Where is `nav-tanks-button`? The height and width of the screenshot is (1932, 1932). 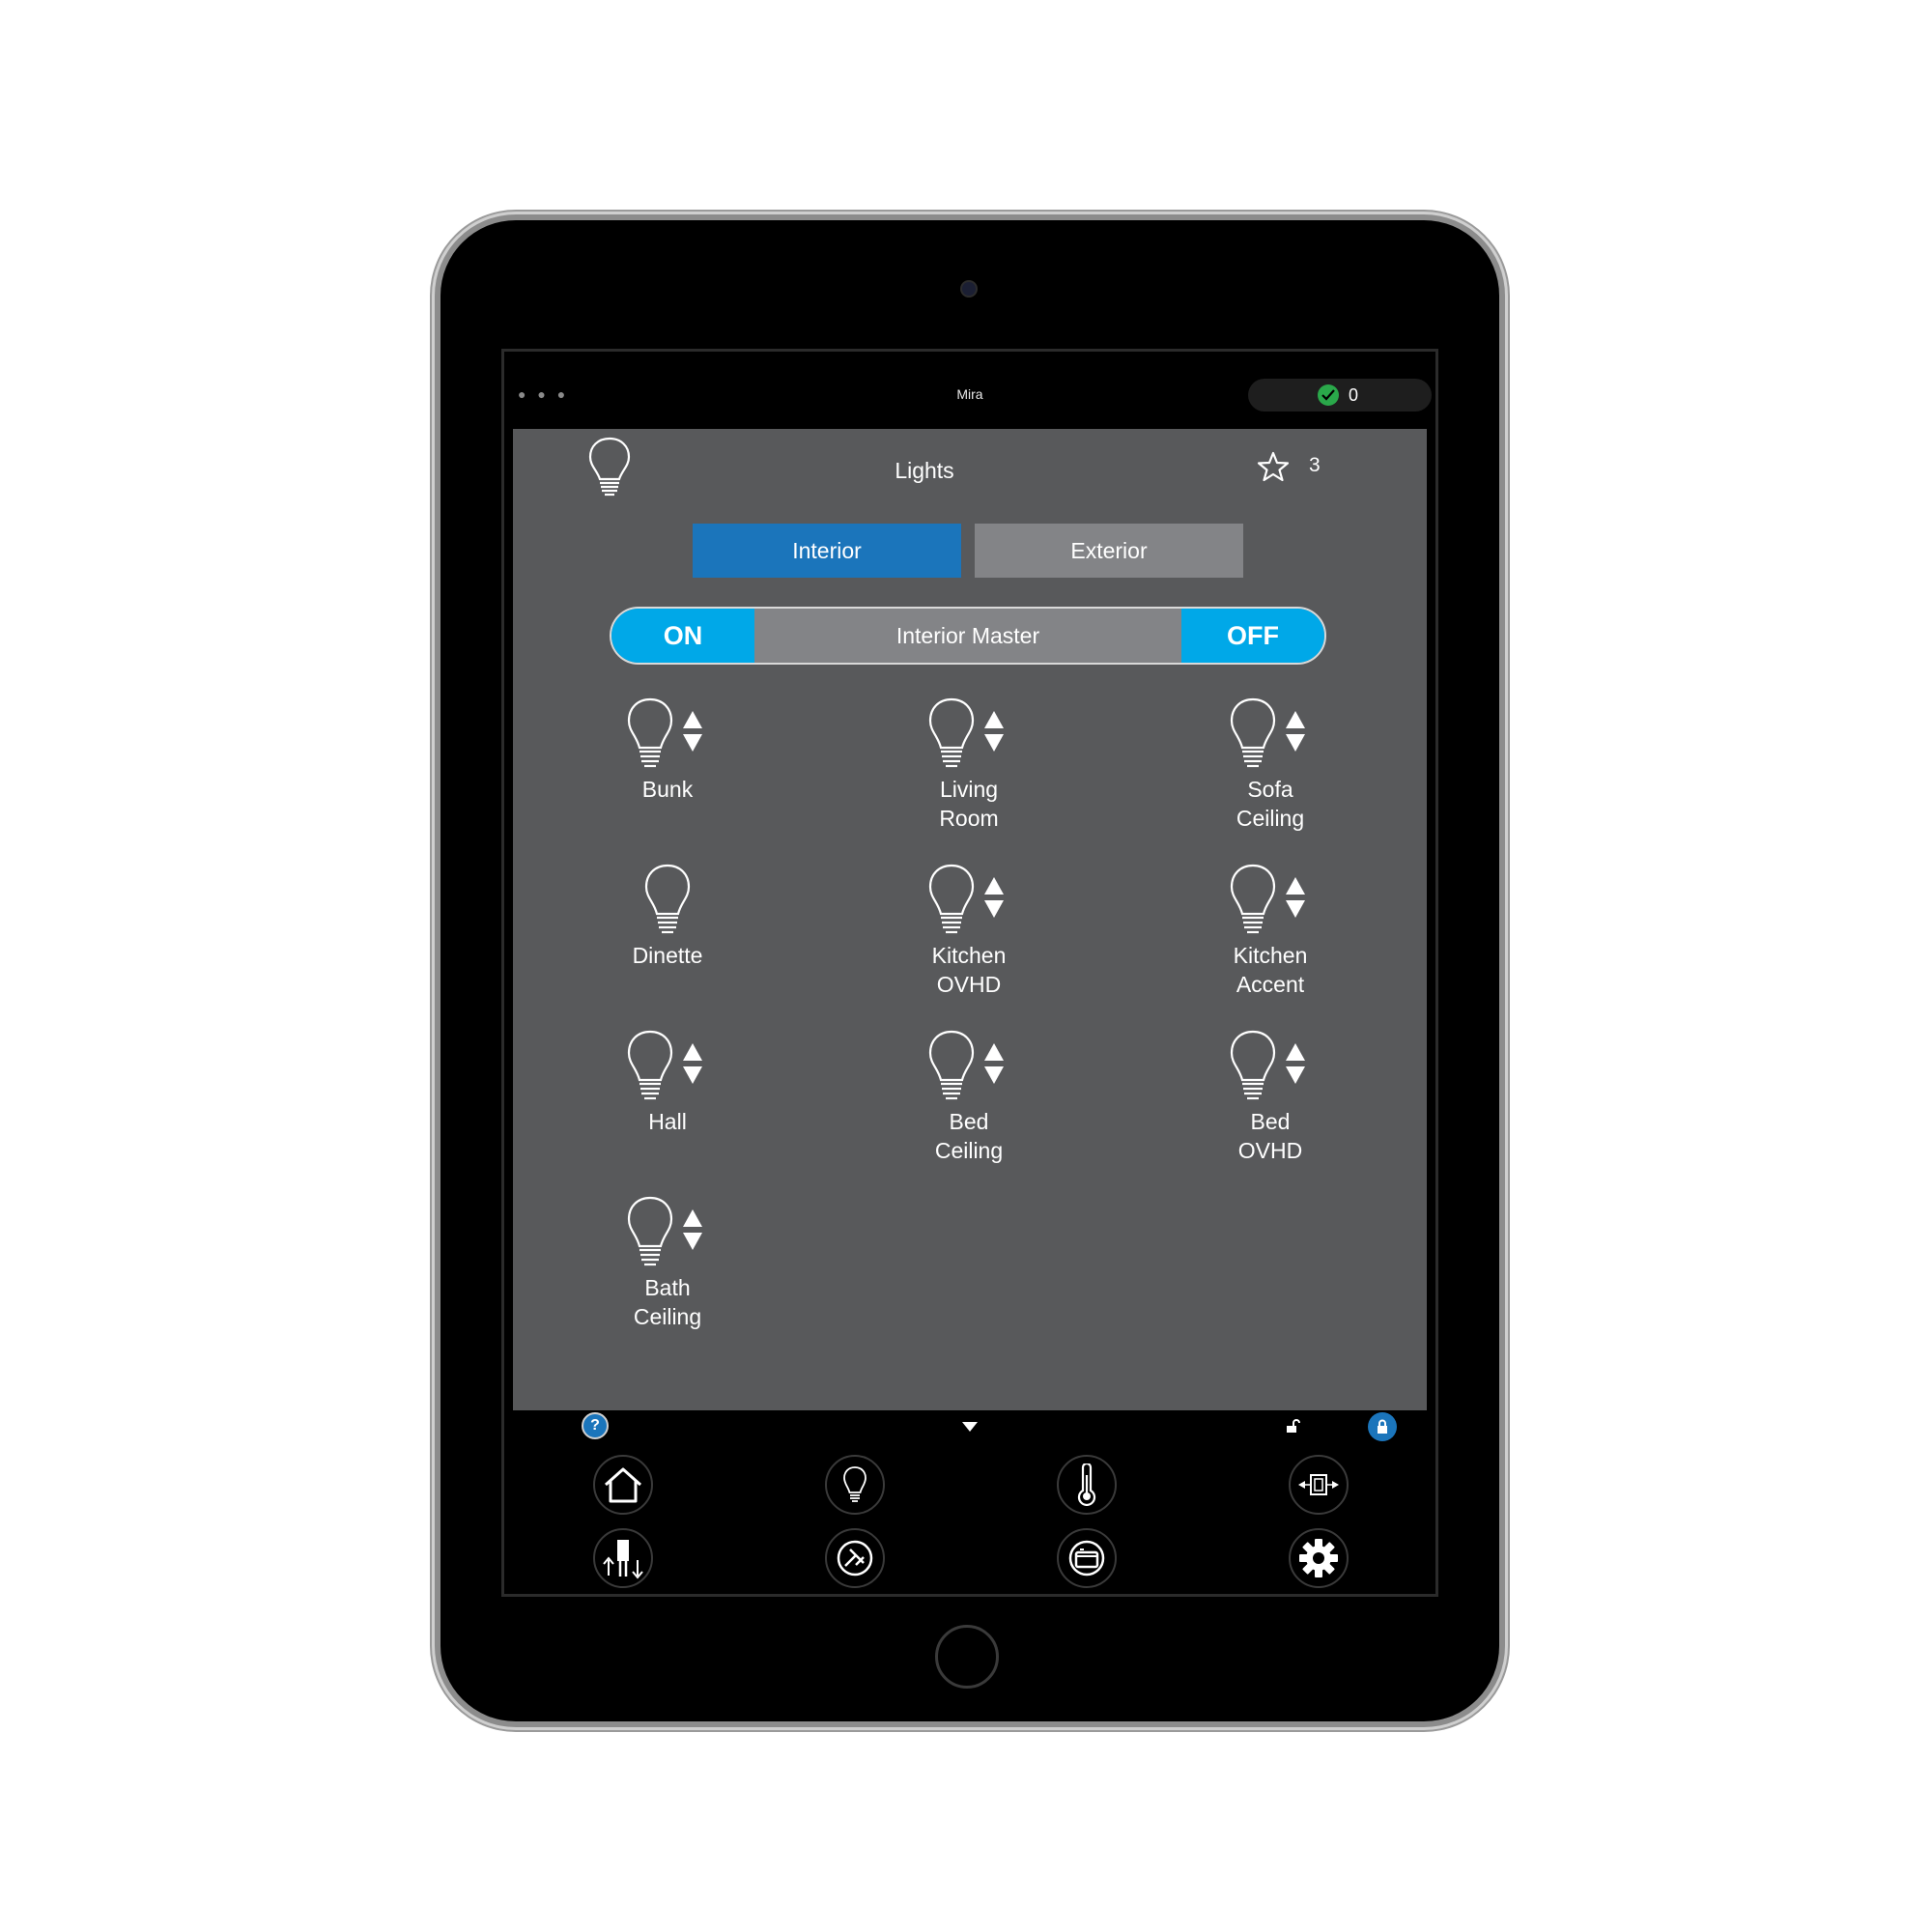 nav-tanks-button is located at coordinates (1087, 1558).